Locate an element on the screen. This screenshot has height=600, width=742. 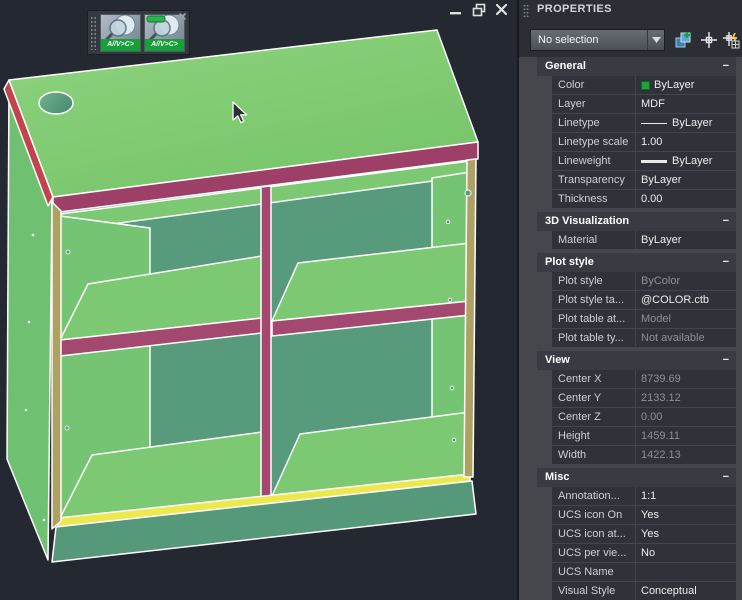
property-value: Model is located at coordinates (686, 319).